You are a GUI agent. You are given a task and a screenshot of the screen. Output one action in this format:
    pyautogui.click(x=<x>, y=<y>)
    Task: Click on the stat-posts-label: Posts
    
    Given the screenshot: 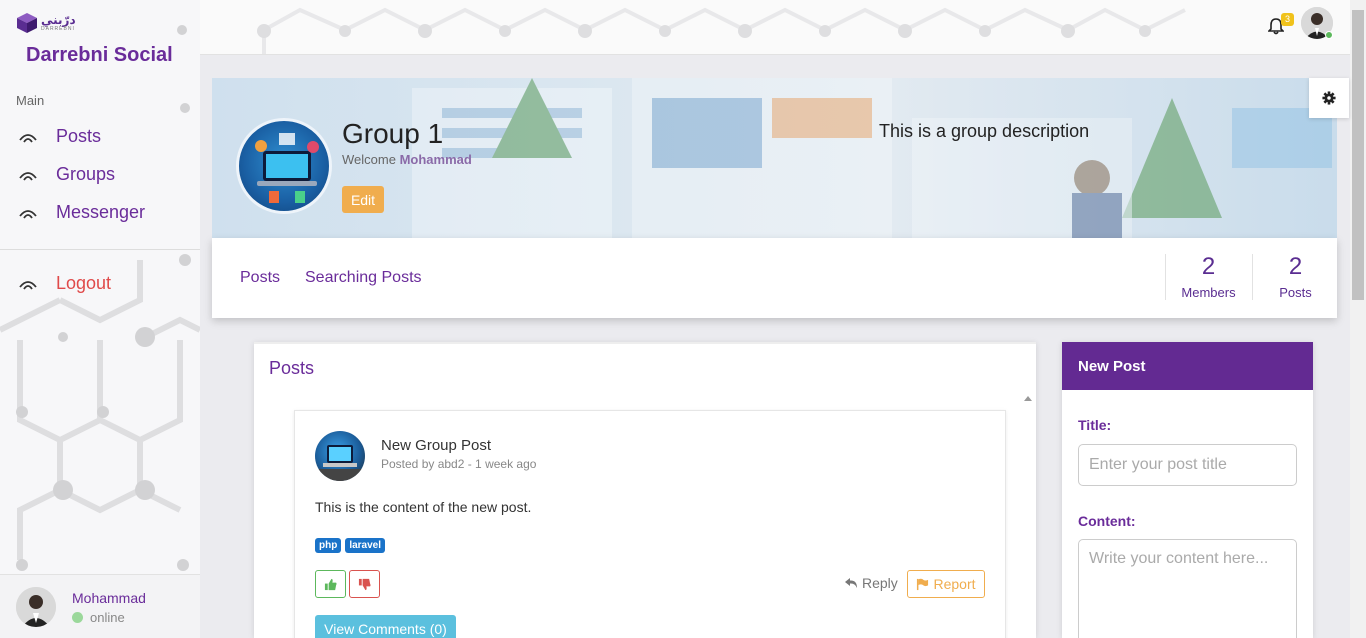 What is the action you would take?
    pyautogui.click(x=1295, y=292)
    